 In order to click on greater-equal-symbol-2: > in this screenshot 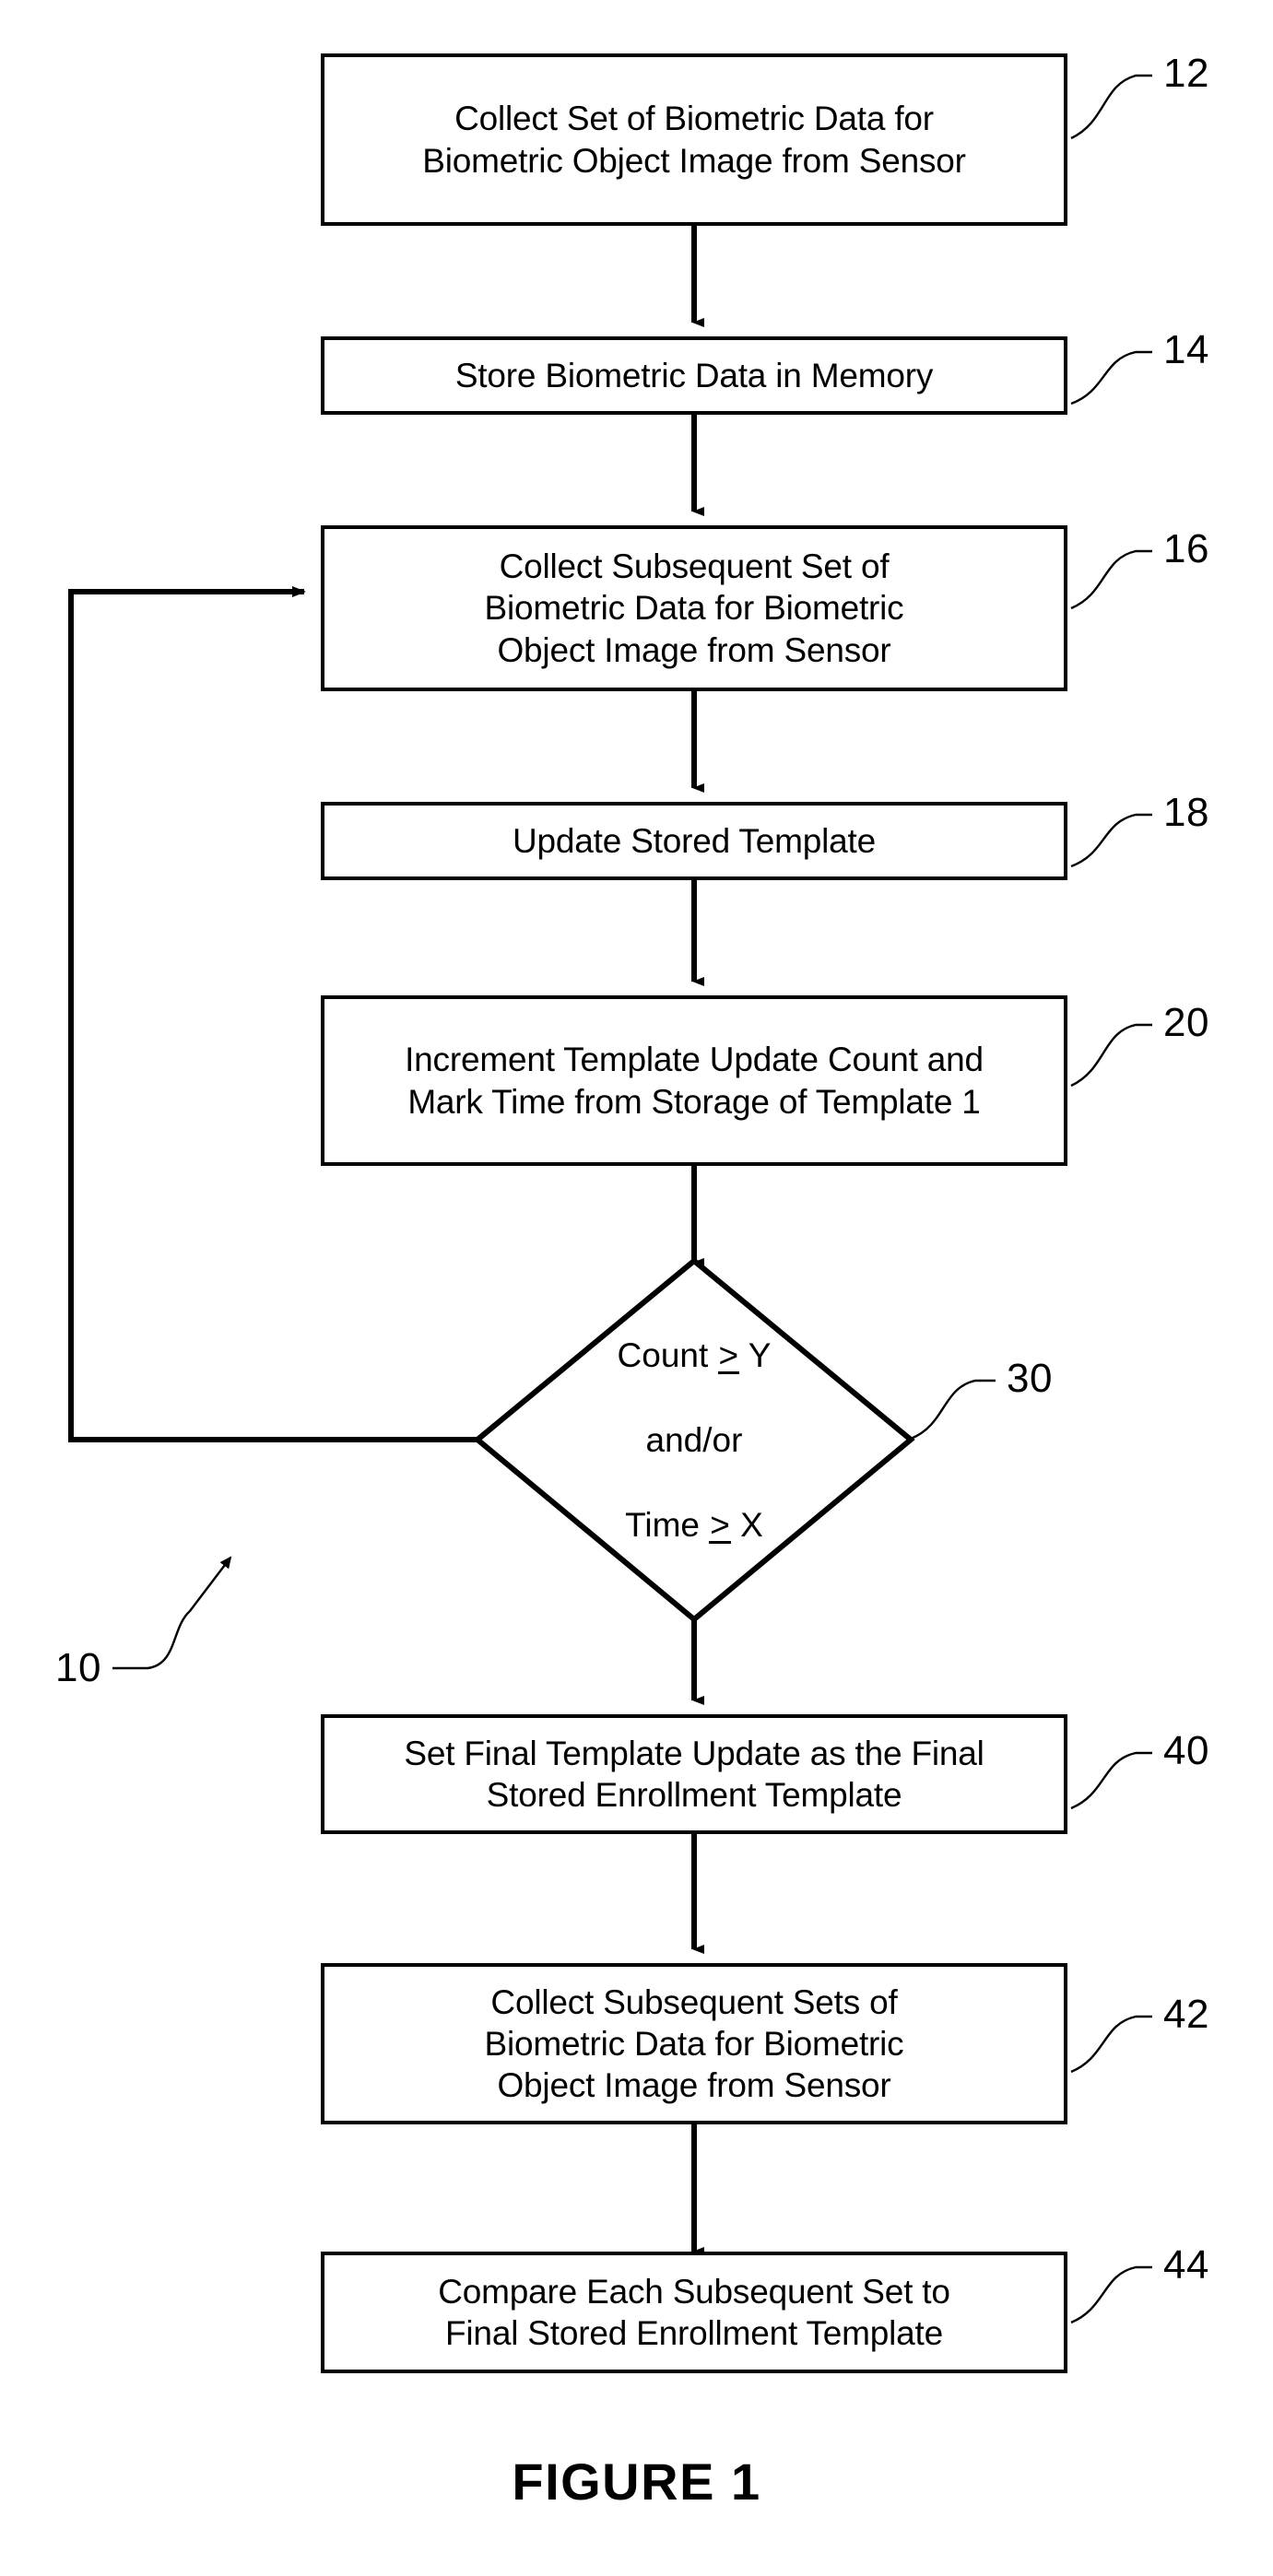, I will do `click(720, 1524)`.